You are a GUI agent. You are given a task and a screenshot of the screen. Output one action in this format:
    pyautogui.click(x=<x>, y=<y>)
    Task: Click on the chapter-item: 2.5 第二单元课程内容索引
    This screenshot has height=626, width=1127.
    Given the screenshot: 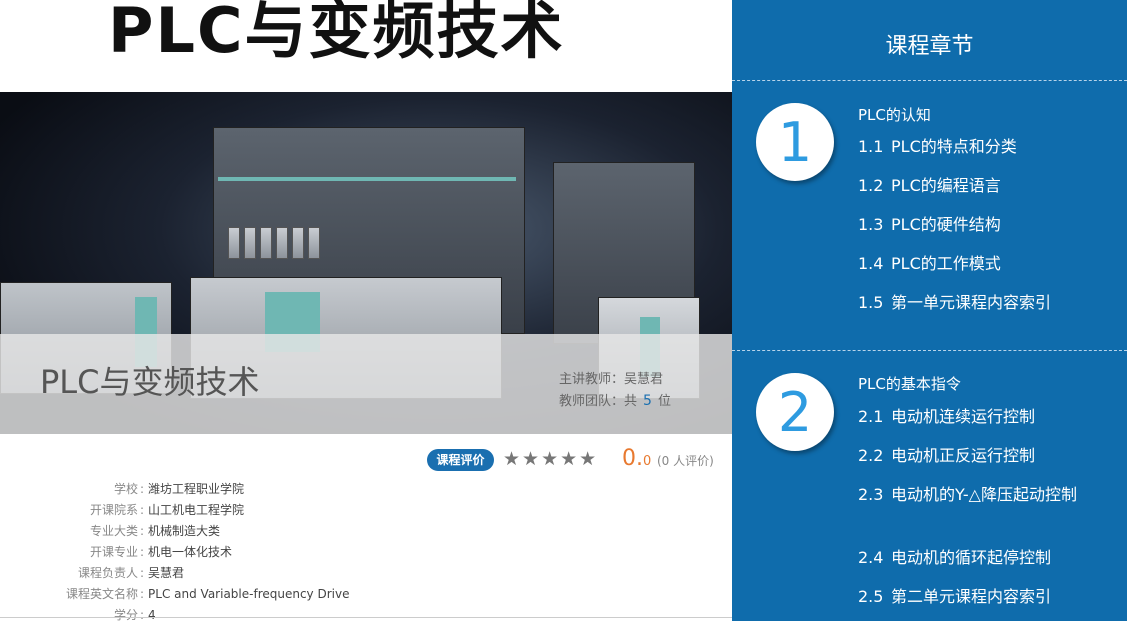 What is the action you would take?
    pyautogui.click(x=973, y=597)
    